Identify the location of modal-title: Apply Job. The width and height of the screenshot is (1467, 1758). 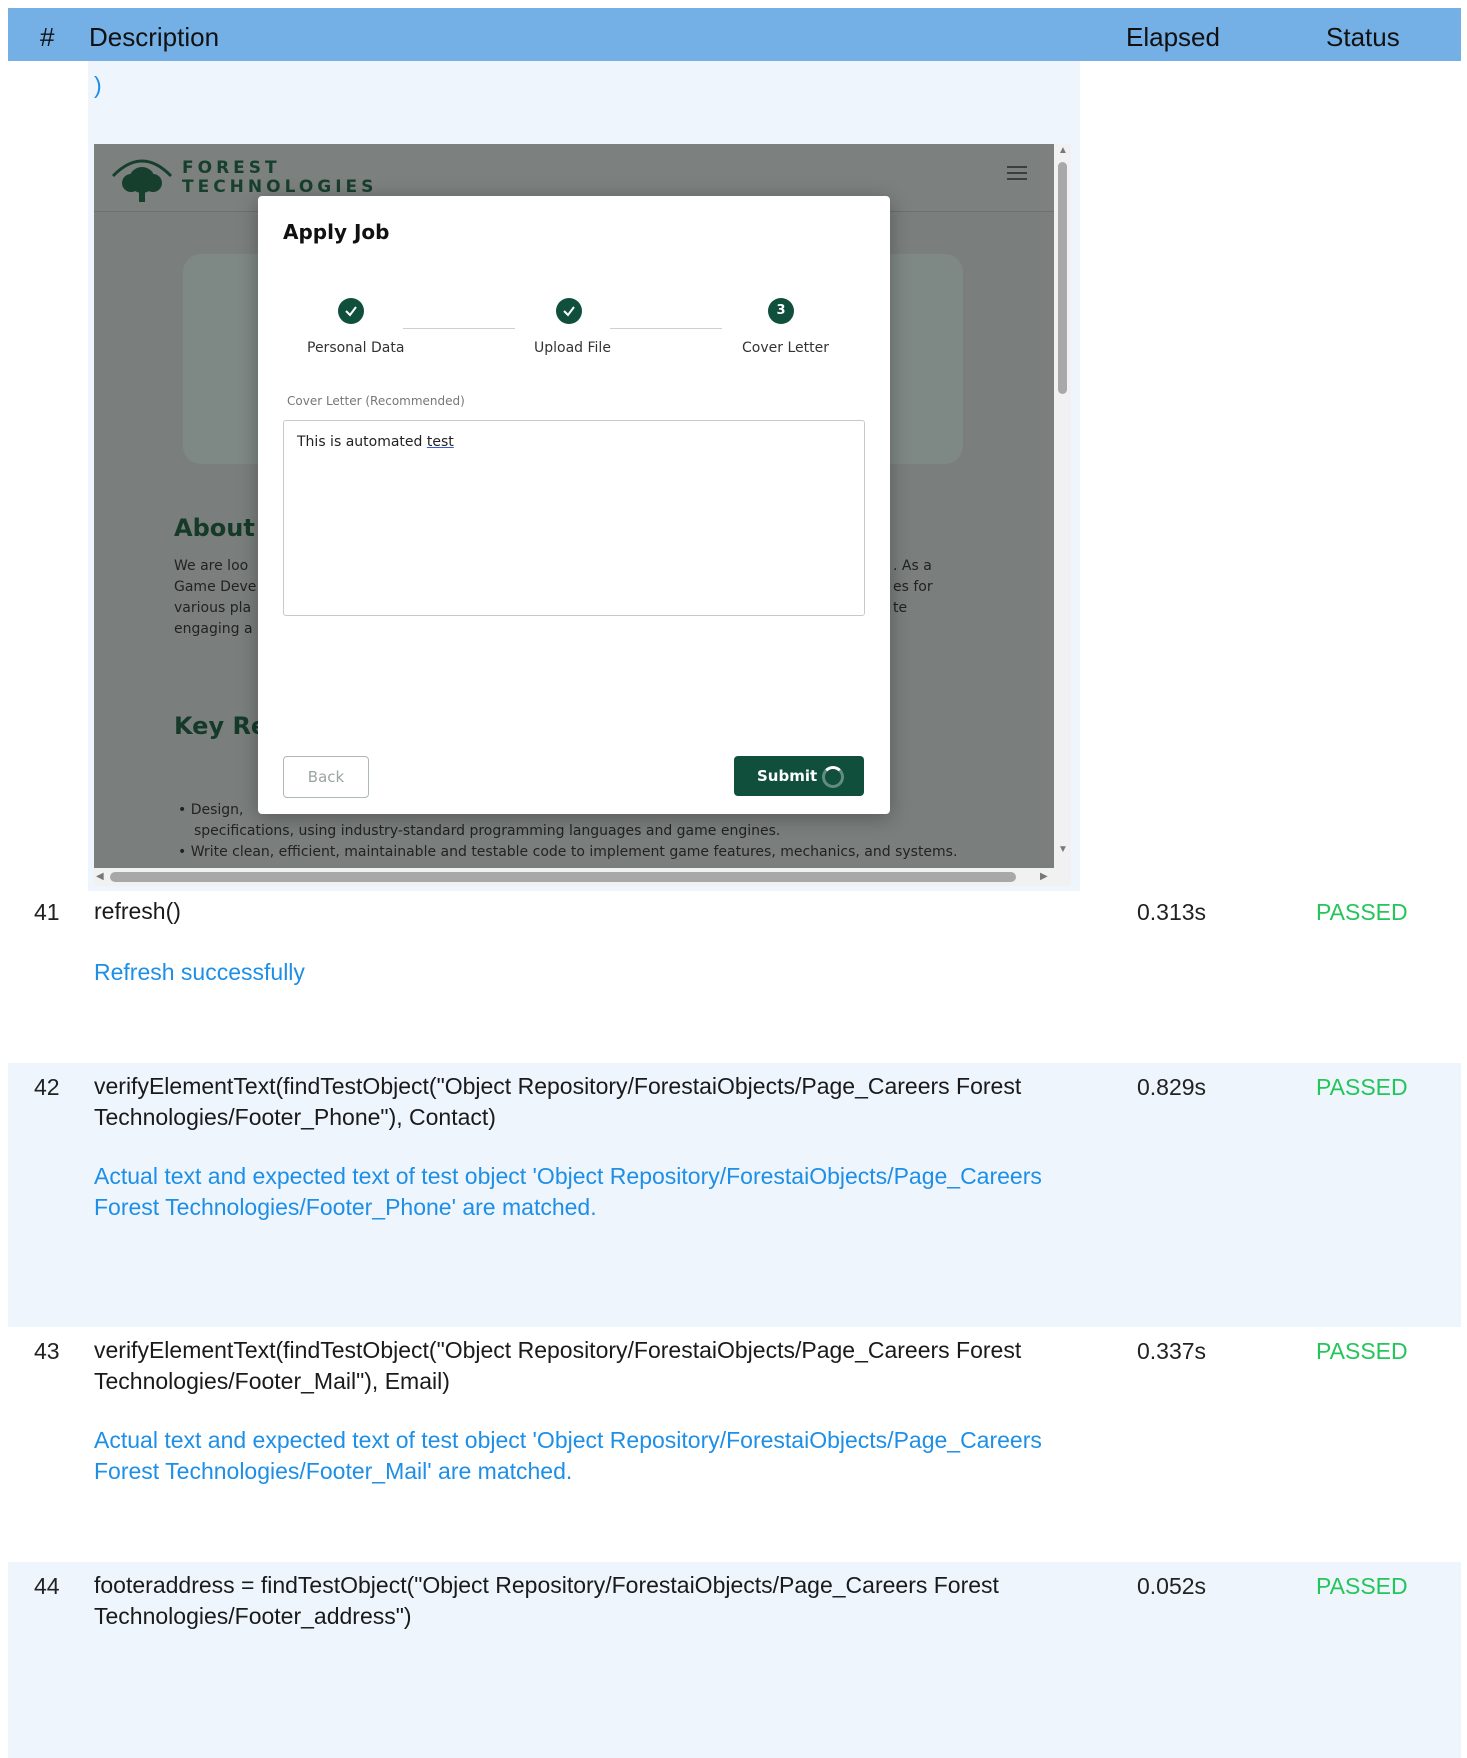
(336, 232).